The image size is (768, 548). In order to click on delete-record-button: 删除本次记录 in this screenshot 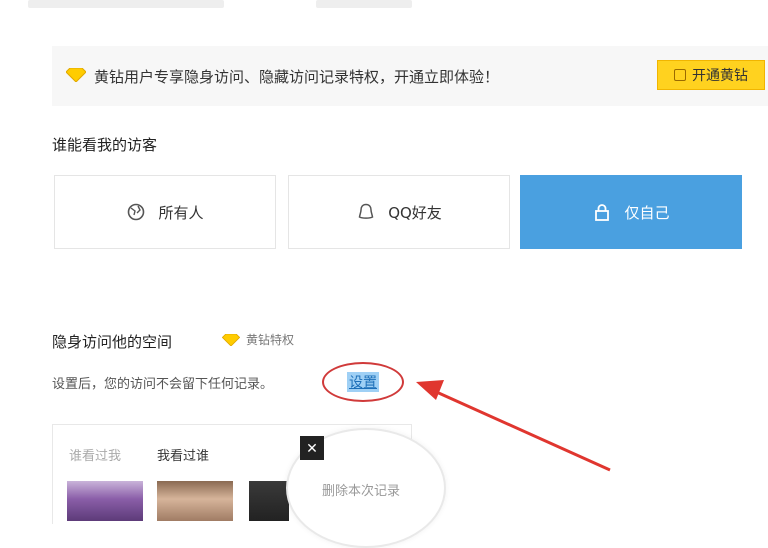, I will do `click(361, 489)`.